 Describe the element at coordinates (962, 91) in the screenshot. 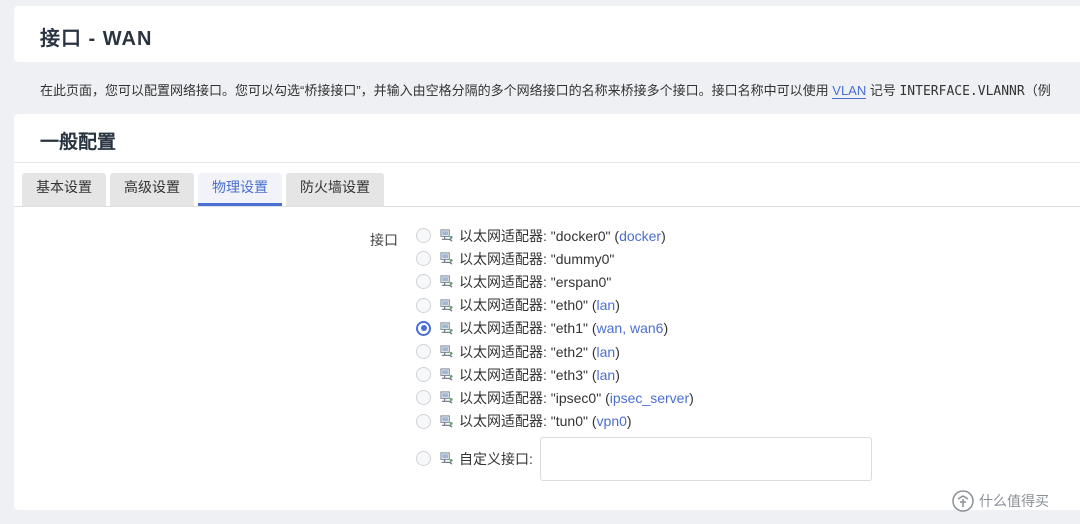

I see `description-code: INTERFACE.VLANNR` at that location.